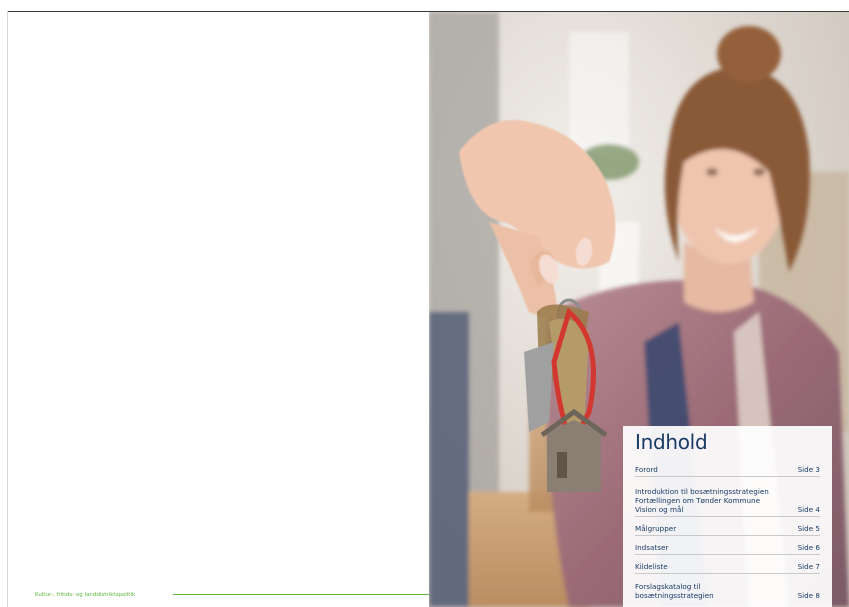 The image size is (849, 607). What do you see at coordinates (671, 442) in the screenshot?
I see `toc-title: Indhold` at bounding box center [671, 442].